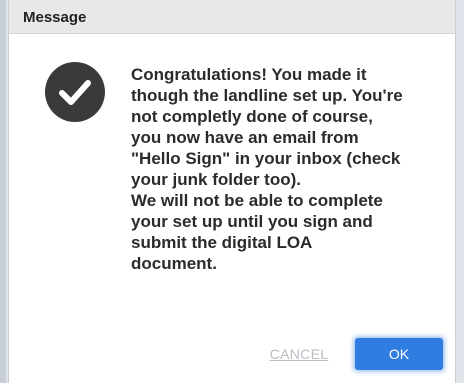 The height and width of the screenshot is (383, 464). I want to click on dialog-titlebar: Message, so click(232, 17).